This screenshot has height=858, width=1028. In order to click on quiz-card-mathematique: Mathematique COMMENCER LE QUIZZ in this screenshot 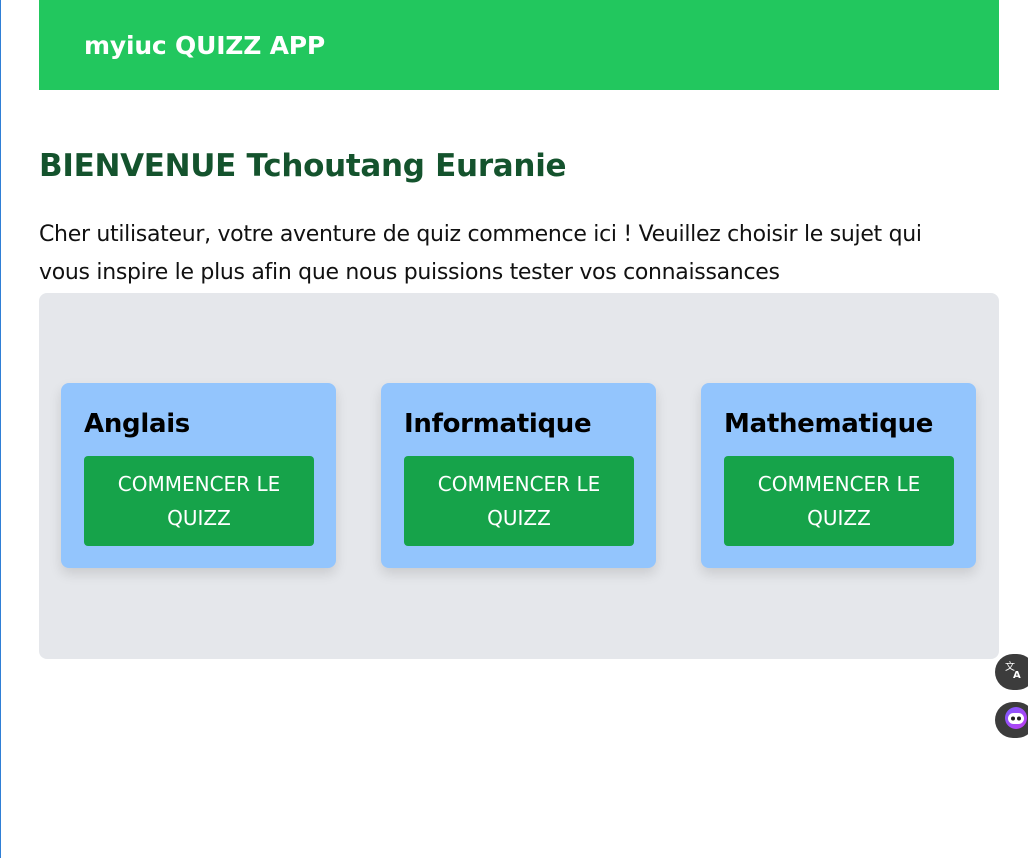, I will do `click(838, 475)`.